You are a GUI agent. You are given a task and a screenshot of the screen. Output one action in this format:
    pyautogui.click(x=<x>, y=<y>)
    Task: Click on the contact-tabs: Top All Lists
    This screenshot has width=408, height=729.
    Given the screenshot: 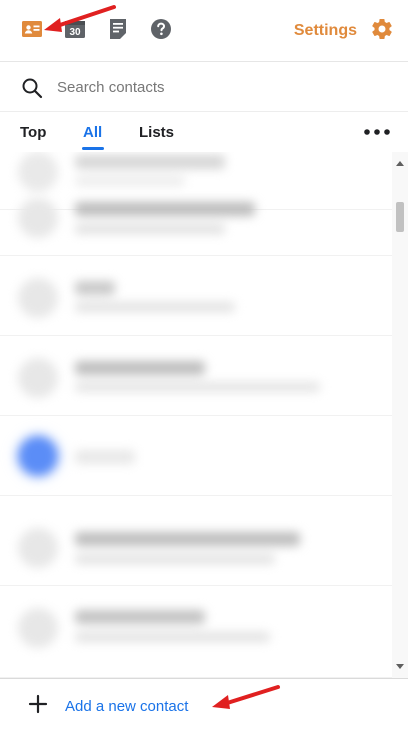 What is the action you would take?
    pyautogui.click(x=204, y=132)
    